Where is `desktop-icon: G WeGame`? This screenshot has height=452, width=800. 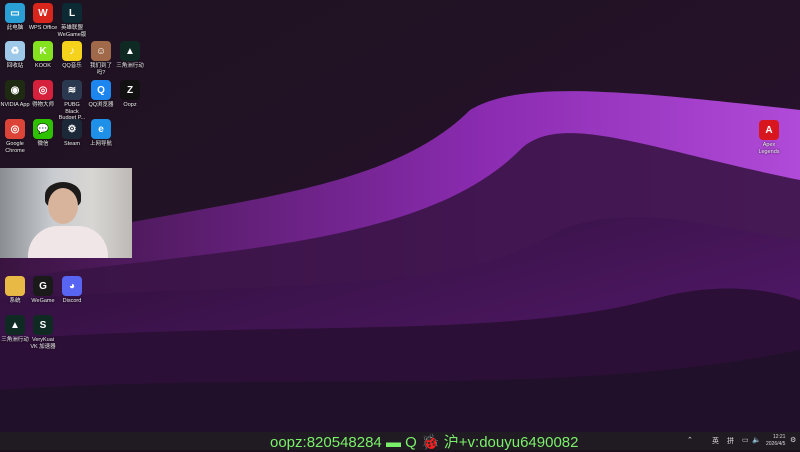
desktop-icon: G WeGame is located at coordinates (43, 290).